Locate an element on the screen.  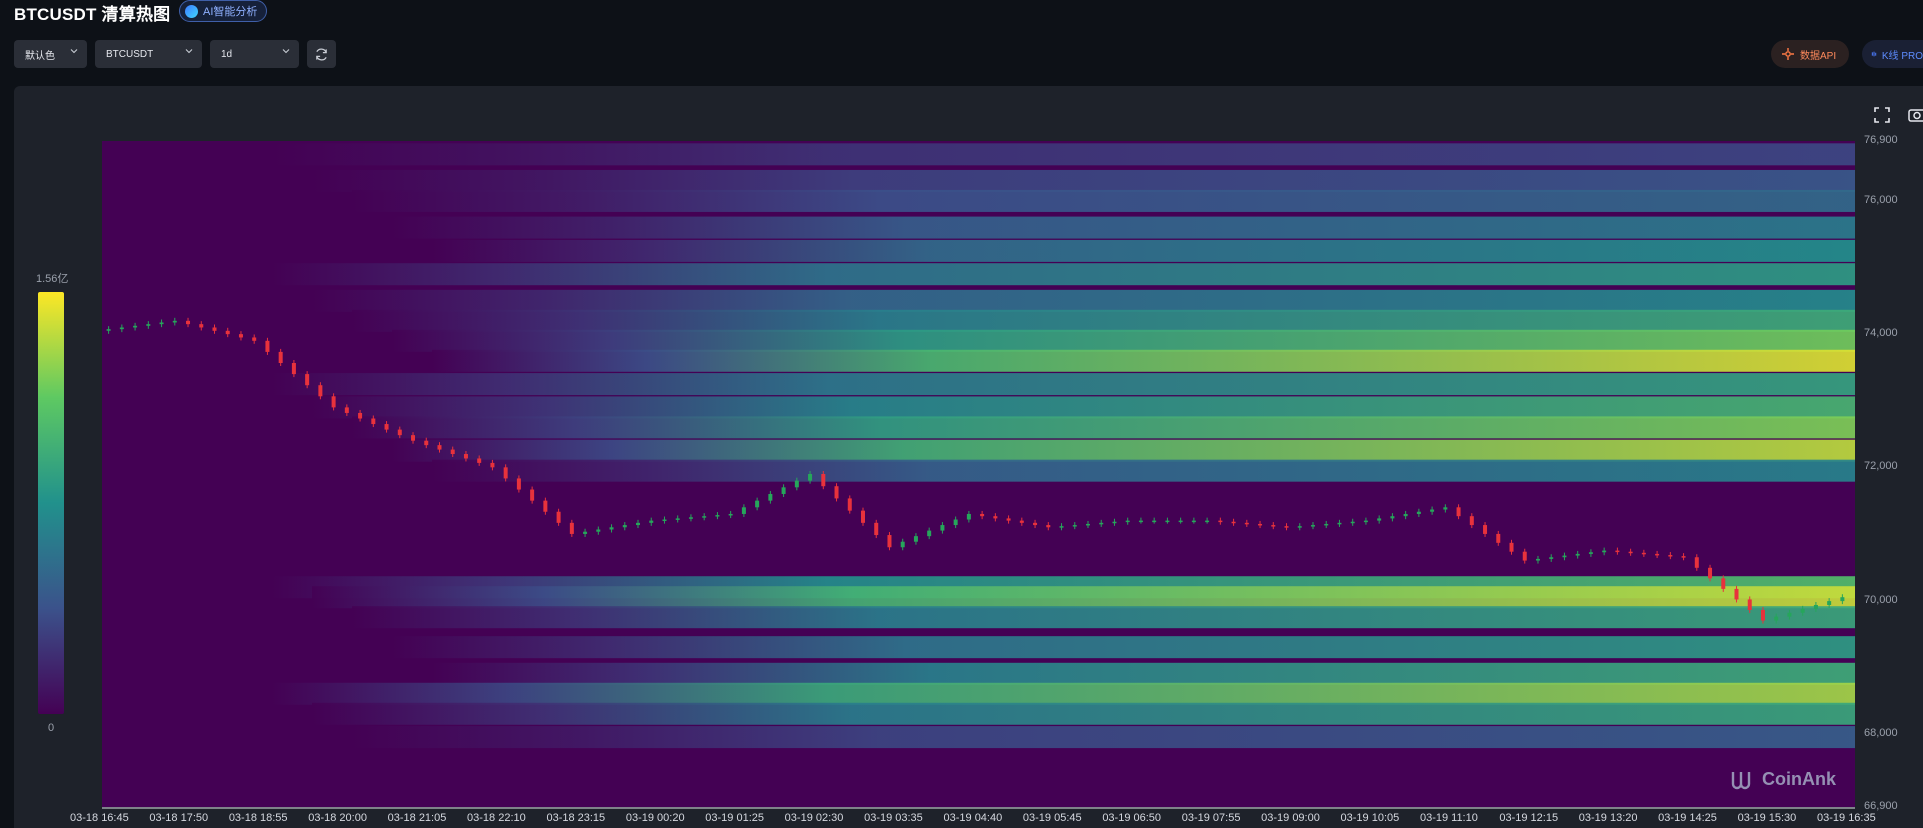
x-tick-label: 03-19 06:50 is located at coordinates (1132, 818).